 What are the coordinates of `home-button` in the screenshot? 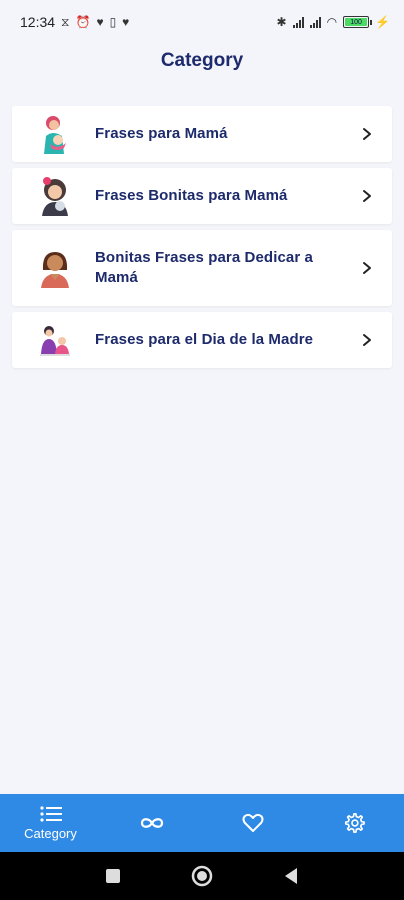 It's located at (202, 876).